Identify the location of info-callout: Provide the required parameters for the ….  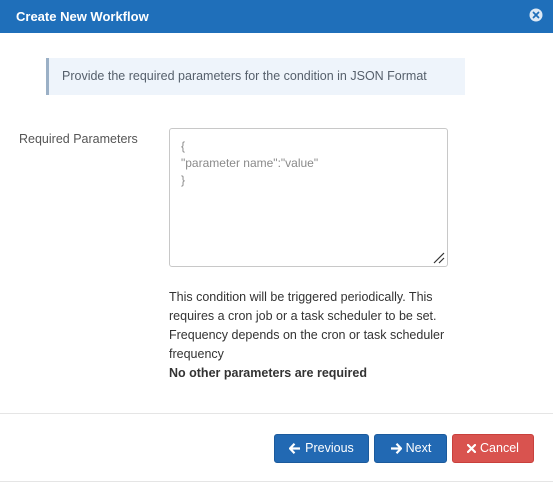
(255, 76).